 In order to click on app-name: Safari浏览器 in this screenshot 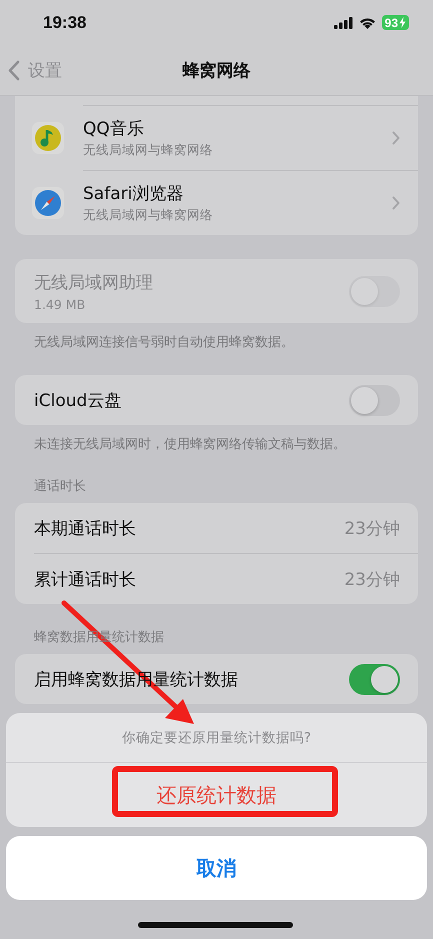, I will do `click(133, 194)`.